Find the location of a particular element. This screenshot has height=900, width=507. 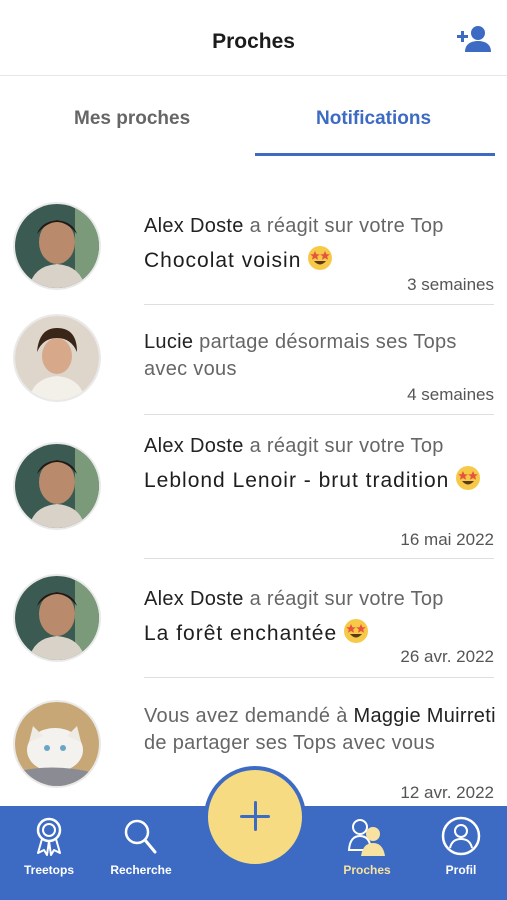

award-icon is located at coordinates (49, 836).